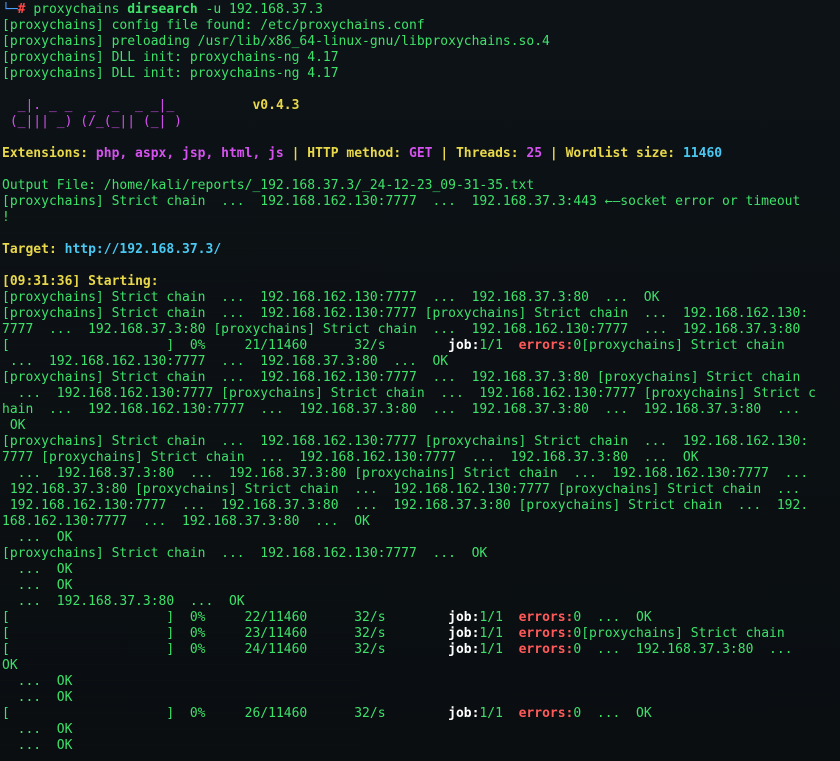 The width and height of the screenshot is (840, 761). I want to click on command-tool: dirsearch, so click(162, 9).